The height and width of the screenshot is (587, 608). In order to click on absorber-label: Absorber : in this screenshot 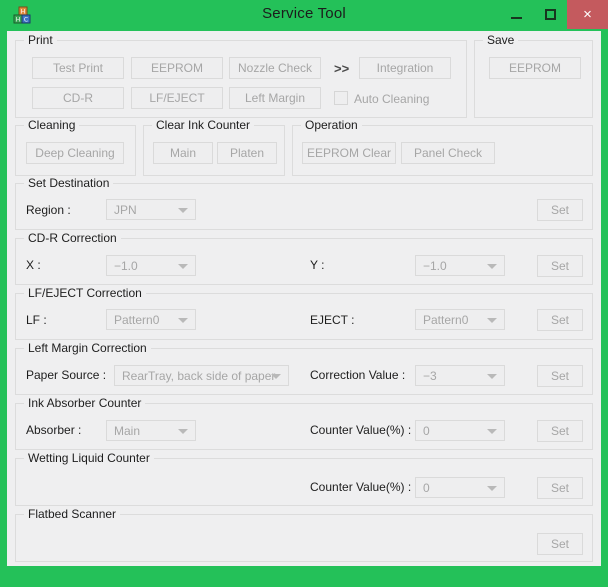, I will do `click(54, 430)`.